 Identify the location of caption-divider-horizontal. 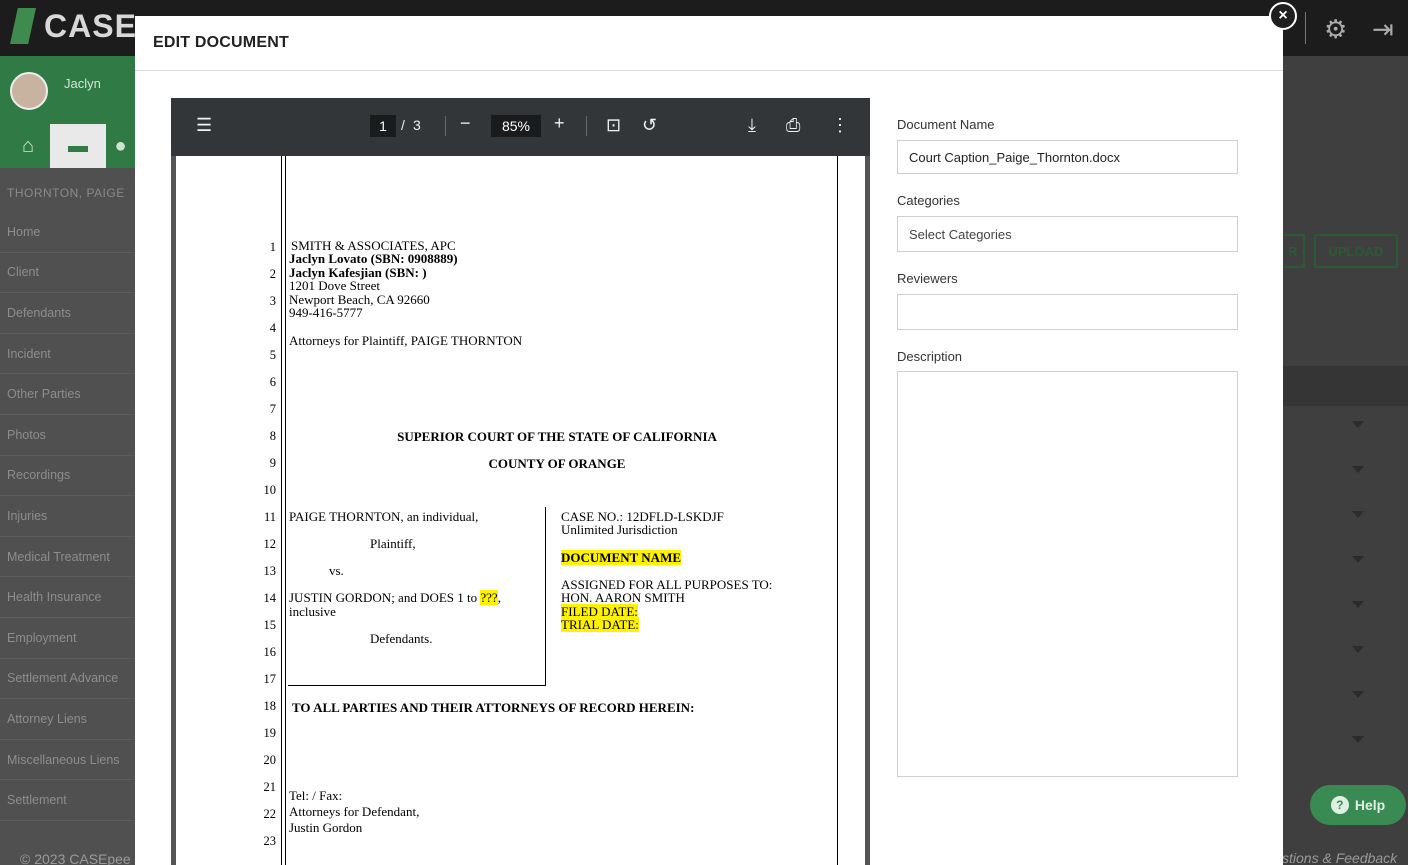
(417, 685).